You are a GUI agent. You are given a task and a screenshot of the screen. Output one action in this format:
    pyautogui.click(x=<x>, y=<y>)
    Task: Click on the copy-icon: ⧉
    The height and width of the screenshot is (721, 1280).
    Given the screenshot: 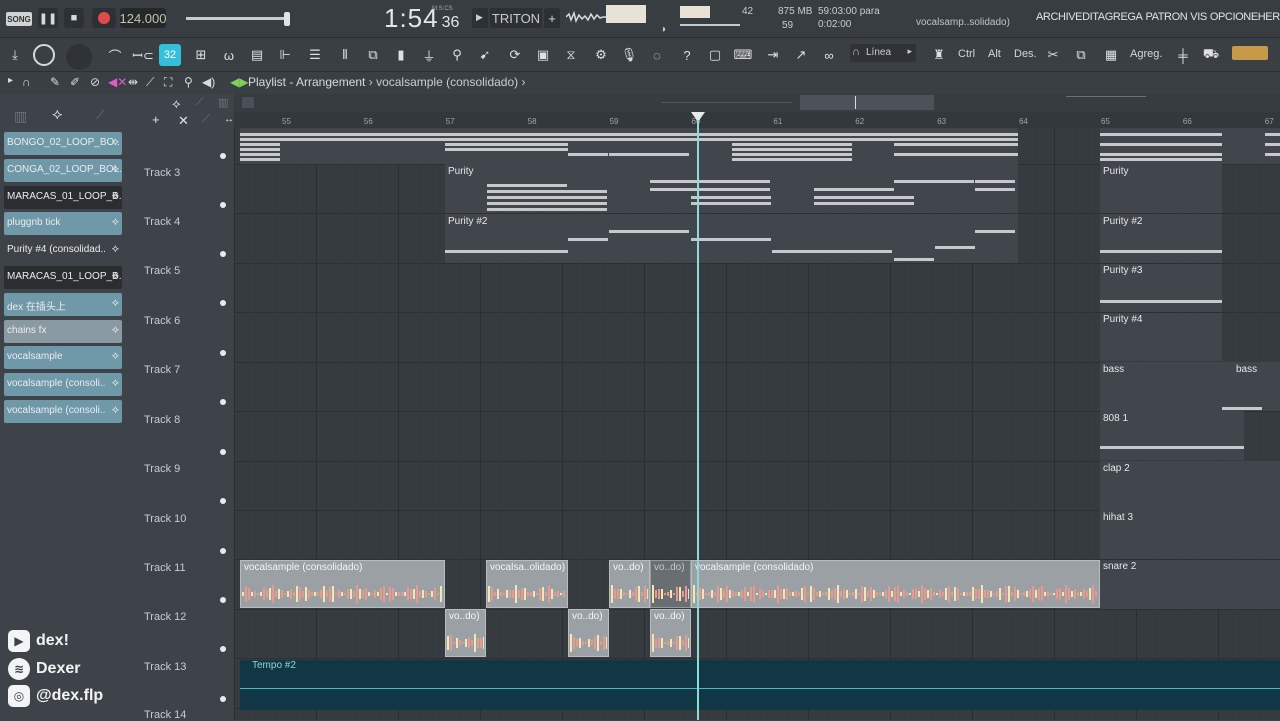 What is the action you would take?
    pyautogui.click(x=1081, y=55)
    